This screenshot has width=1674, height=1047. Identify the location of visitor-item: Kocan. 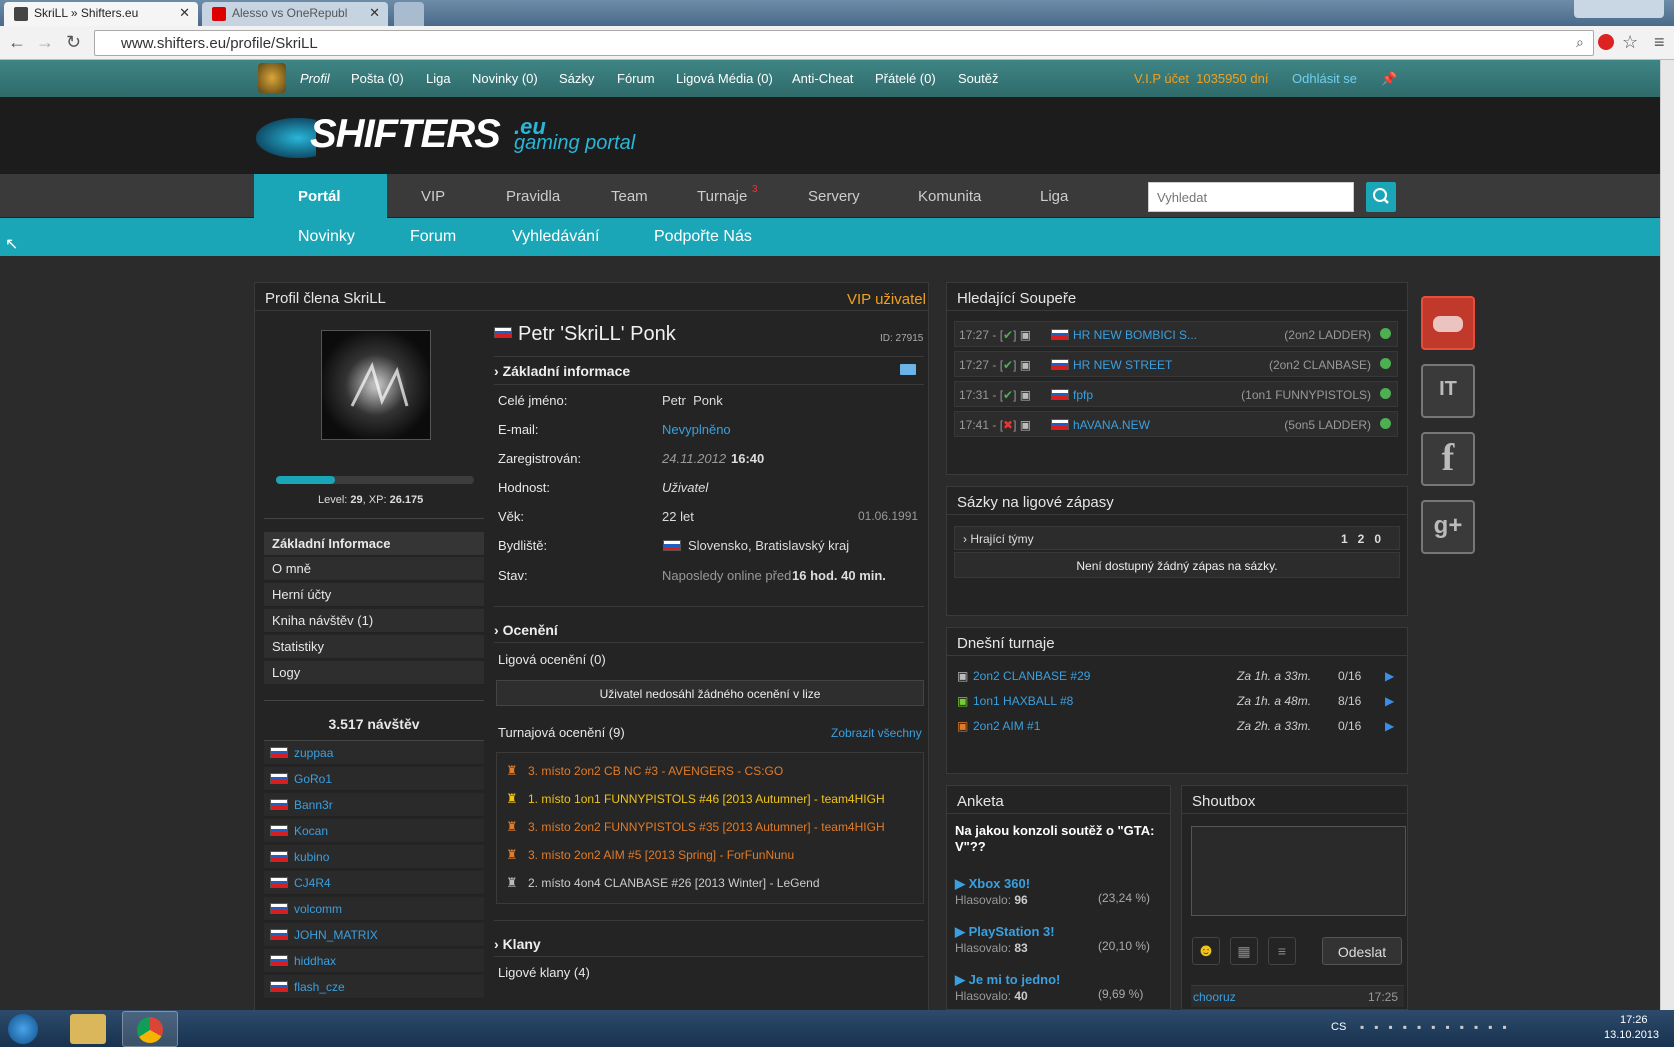
(374, 831).